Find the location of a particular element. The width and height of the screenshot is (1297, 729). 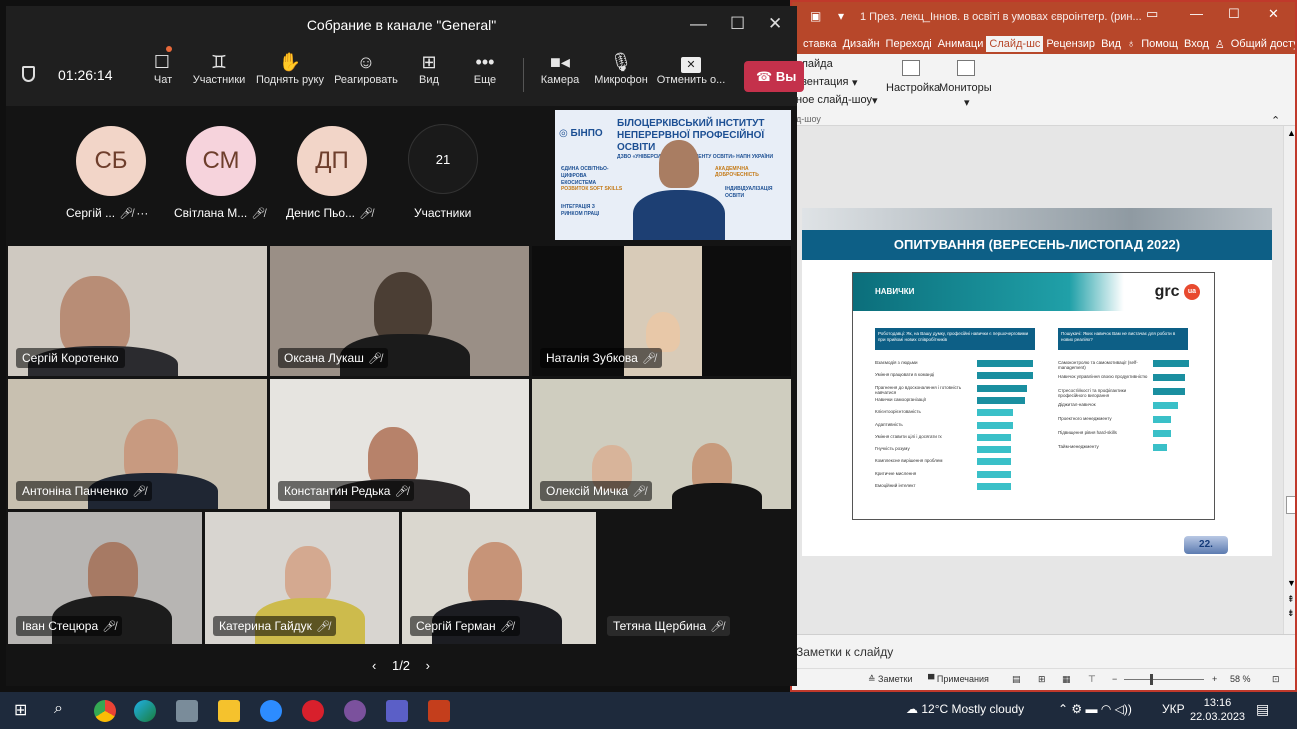

zoom-slider-thumb is located at coordinates (1151, 679).